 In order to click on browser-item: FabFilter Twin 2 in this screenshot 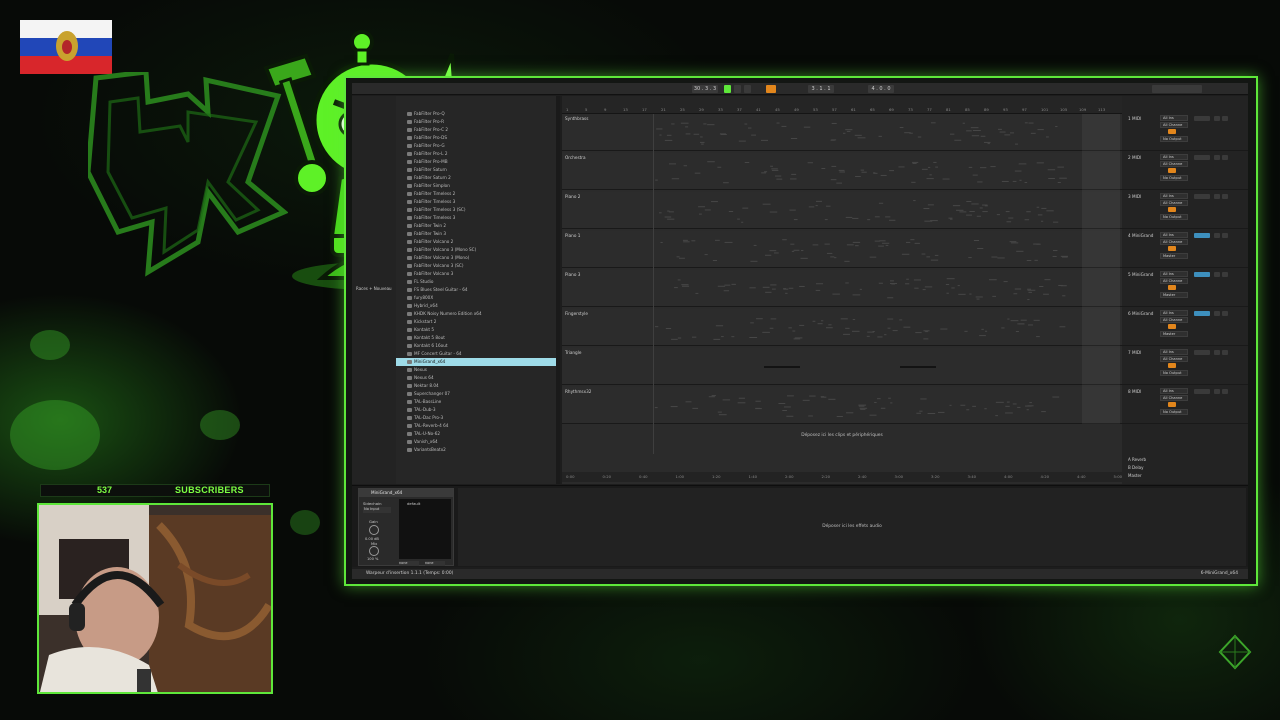, I will do `click(476, 226)`.